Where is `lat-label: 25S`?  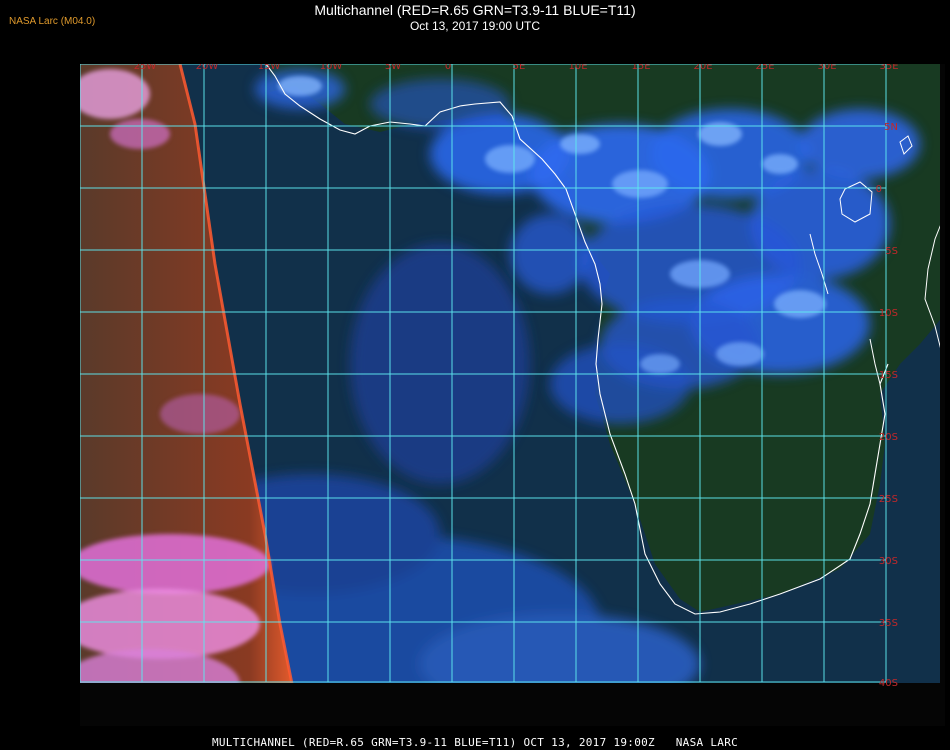
lat-label: 25S is located at coordinates (888, 499).